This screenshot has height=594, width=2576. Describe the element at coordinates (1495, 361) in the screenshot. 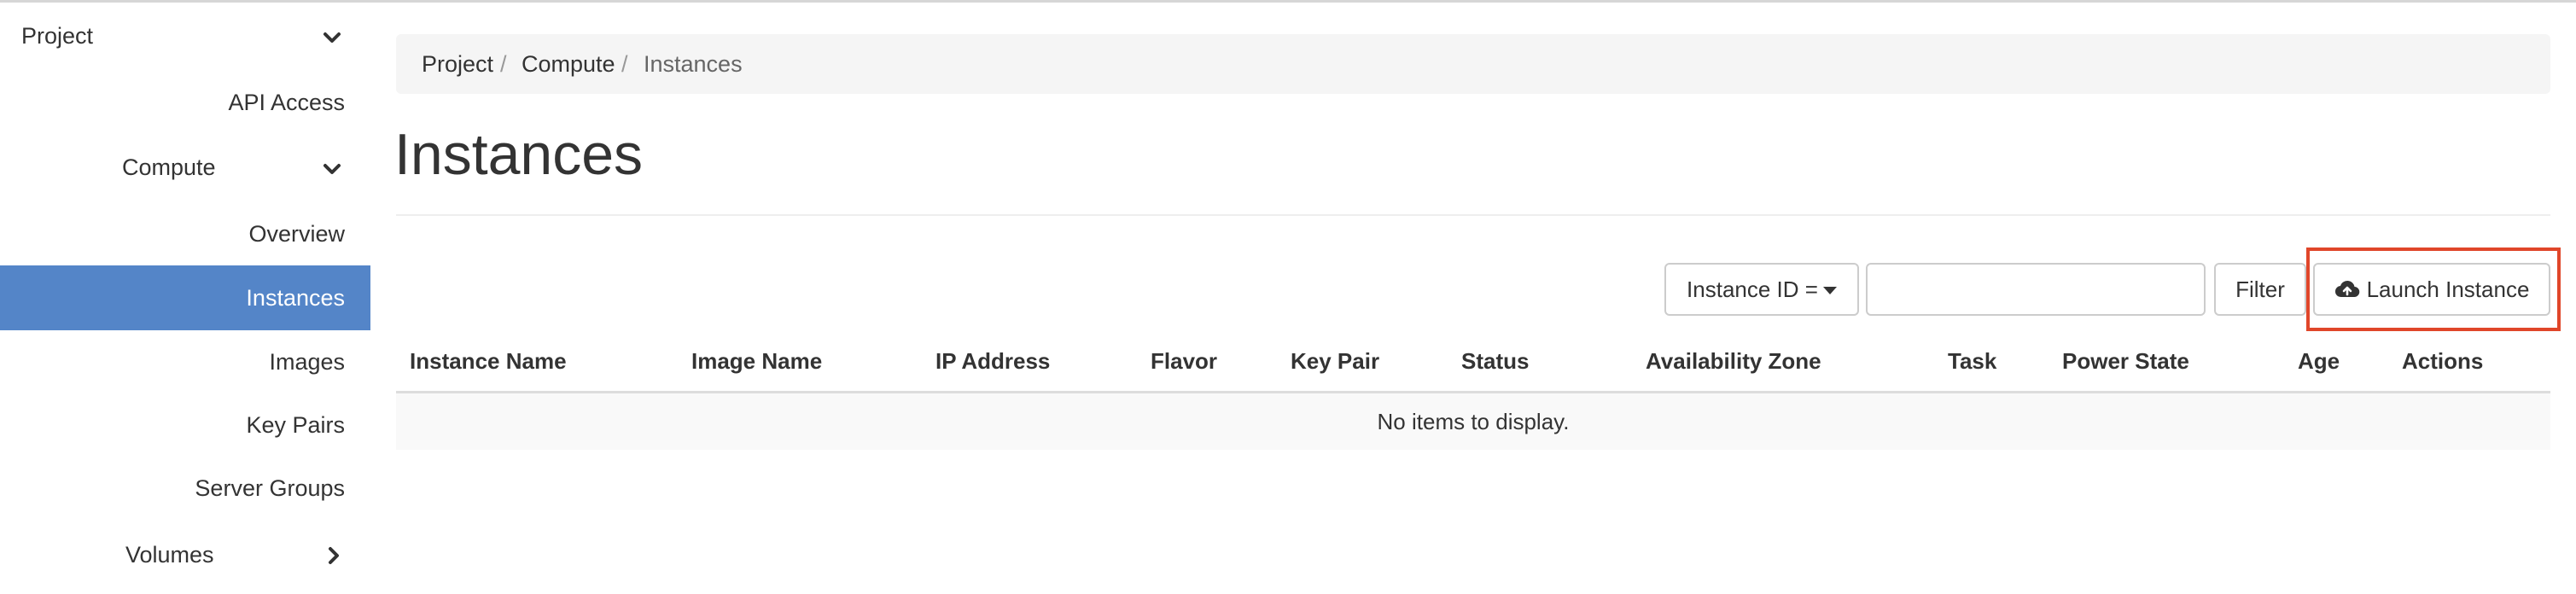

I see `column-header-status: Status` at that location.